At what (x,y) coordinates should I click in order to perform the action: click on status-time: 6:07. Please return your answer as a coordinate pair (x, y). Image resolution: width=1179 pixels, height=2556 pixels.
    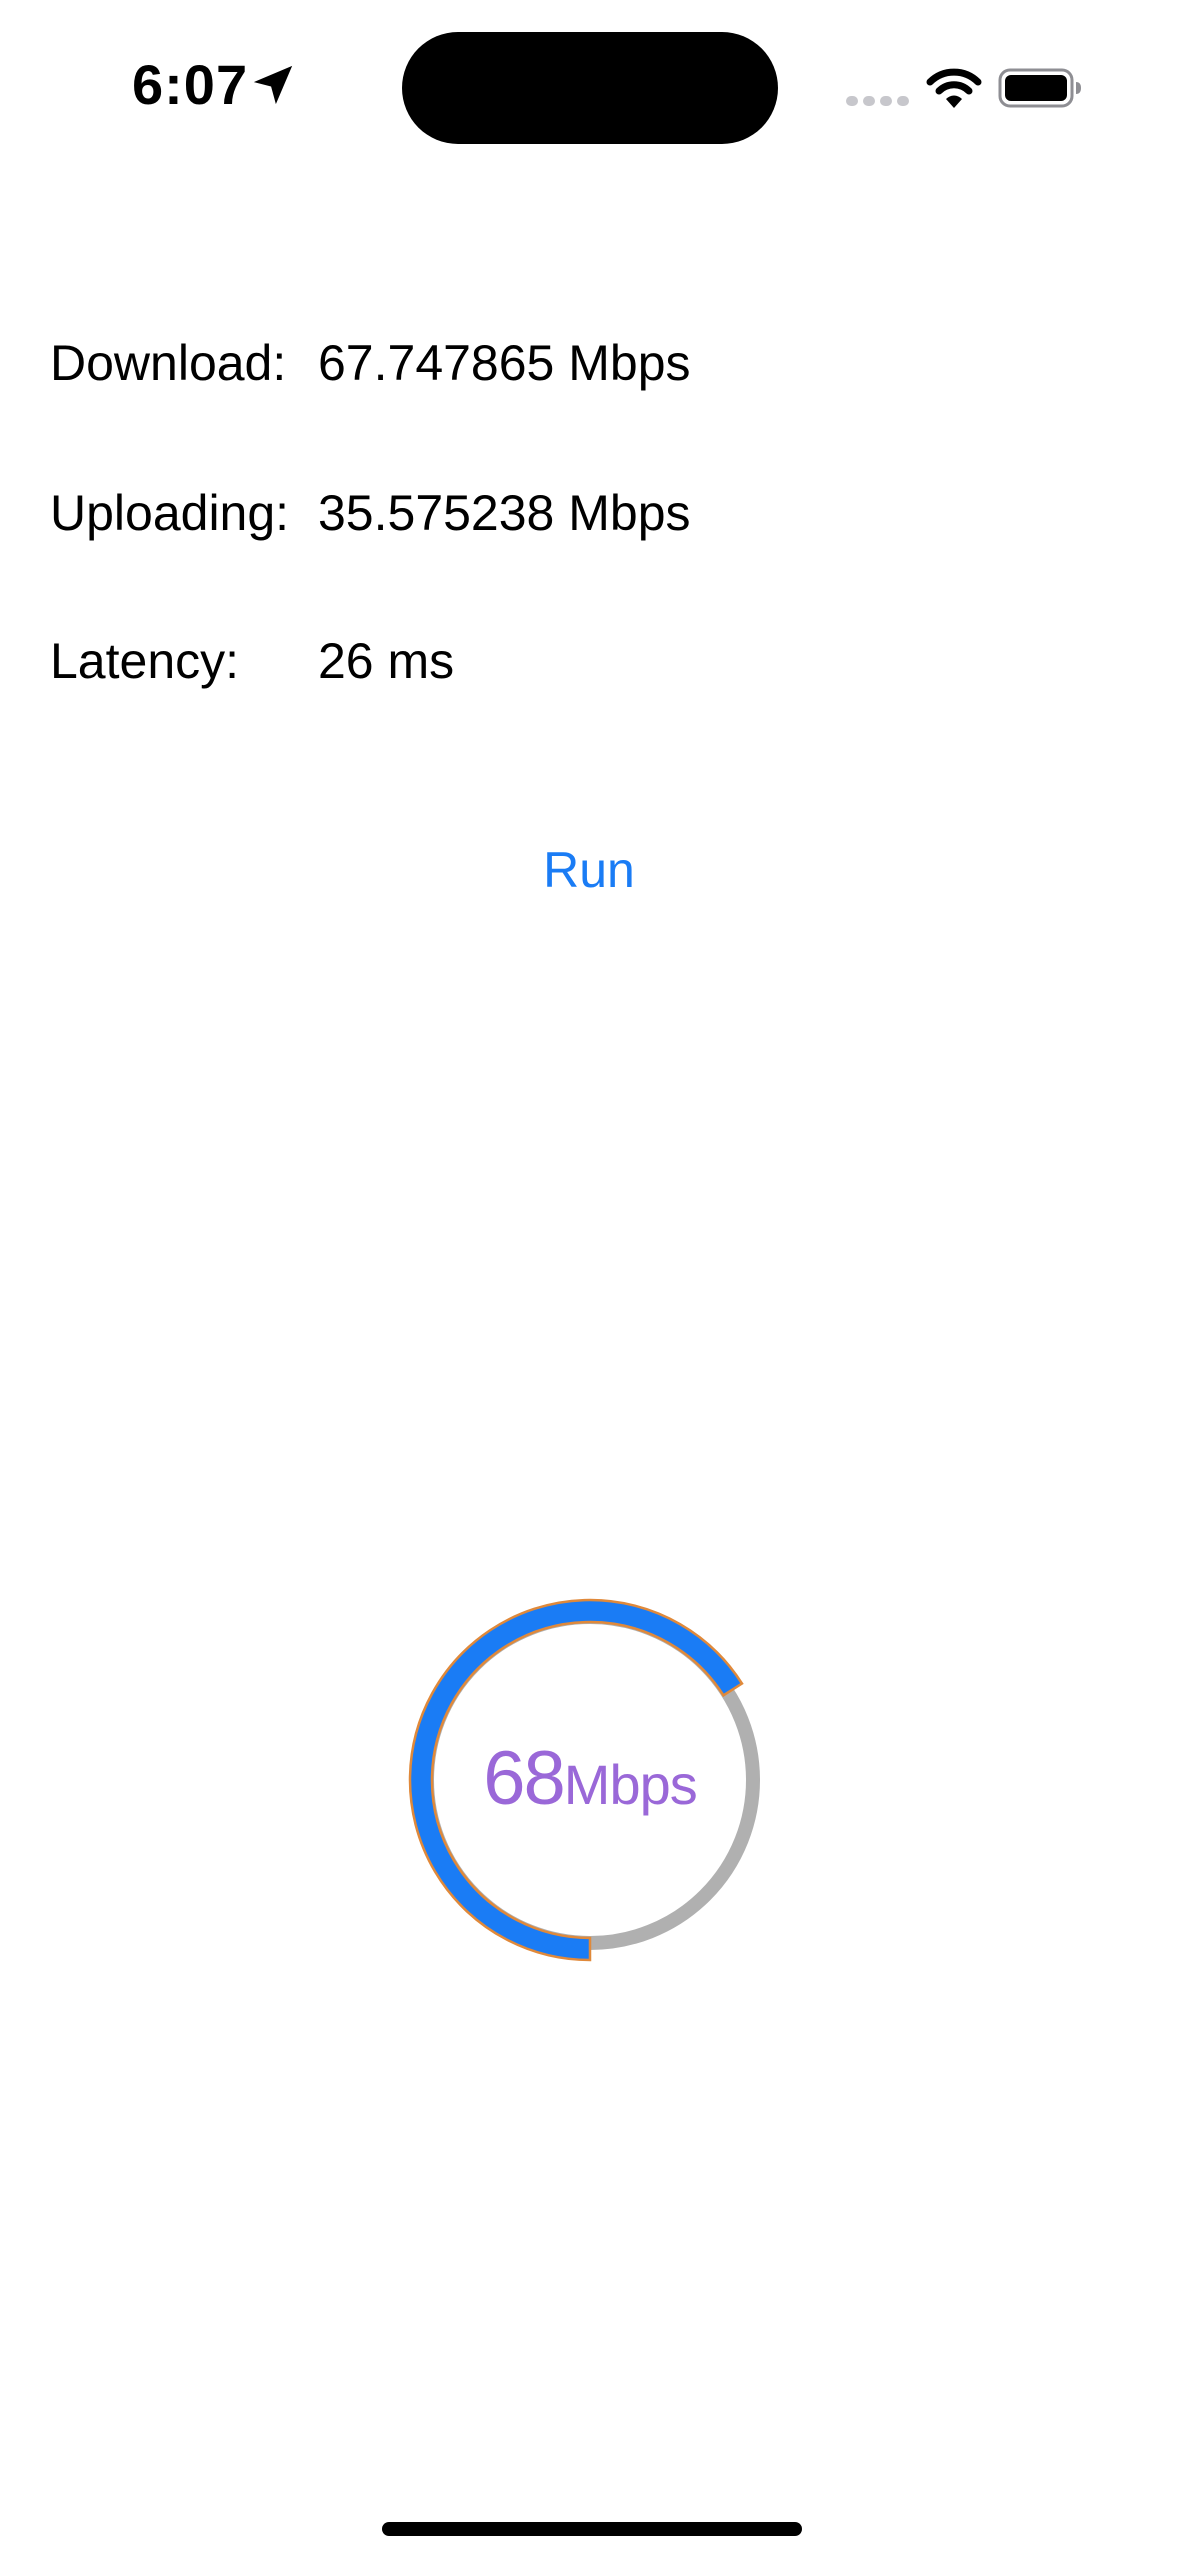
    Looking at the image, I should click on (190, 84).